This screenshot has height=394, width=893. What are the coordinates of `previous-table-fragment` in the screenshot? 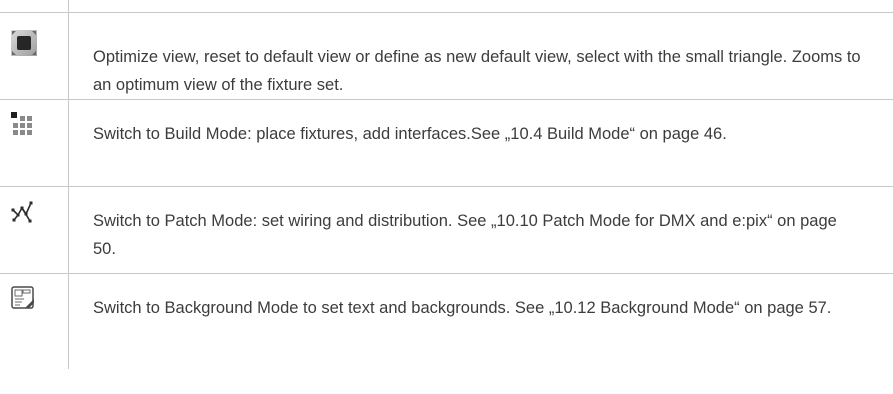 It's located at (446, 6).